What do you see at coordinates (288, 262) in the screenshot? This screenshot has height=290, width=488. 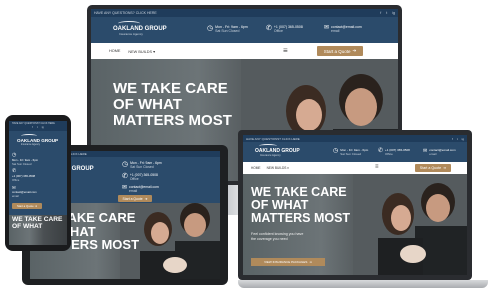 I see `view-packages-button: VIEW INSURANCE PACKAGES ➔` at bounding box center [288, 262].